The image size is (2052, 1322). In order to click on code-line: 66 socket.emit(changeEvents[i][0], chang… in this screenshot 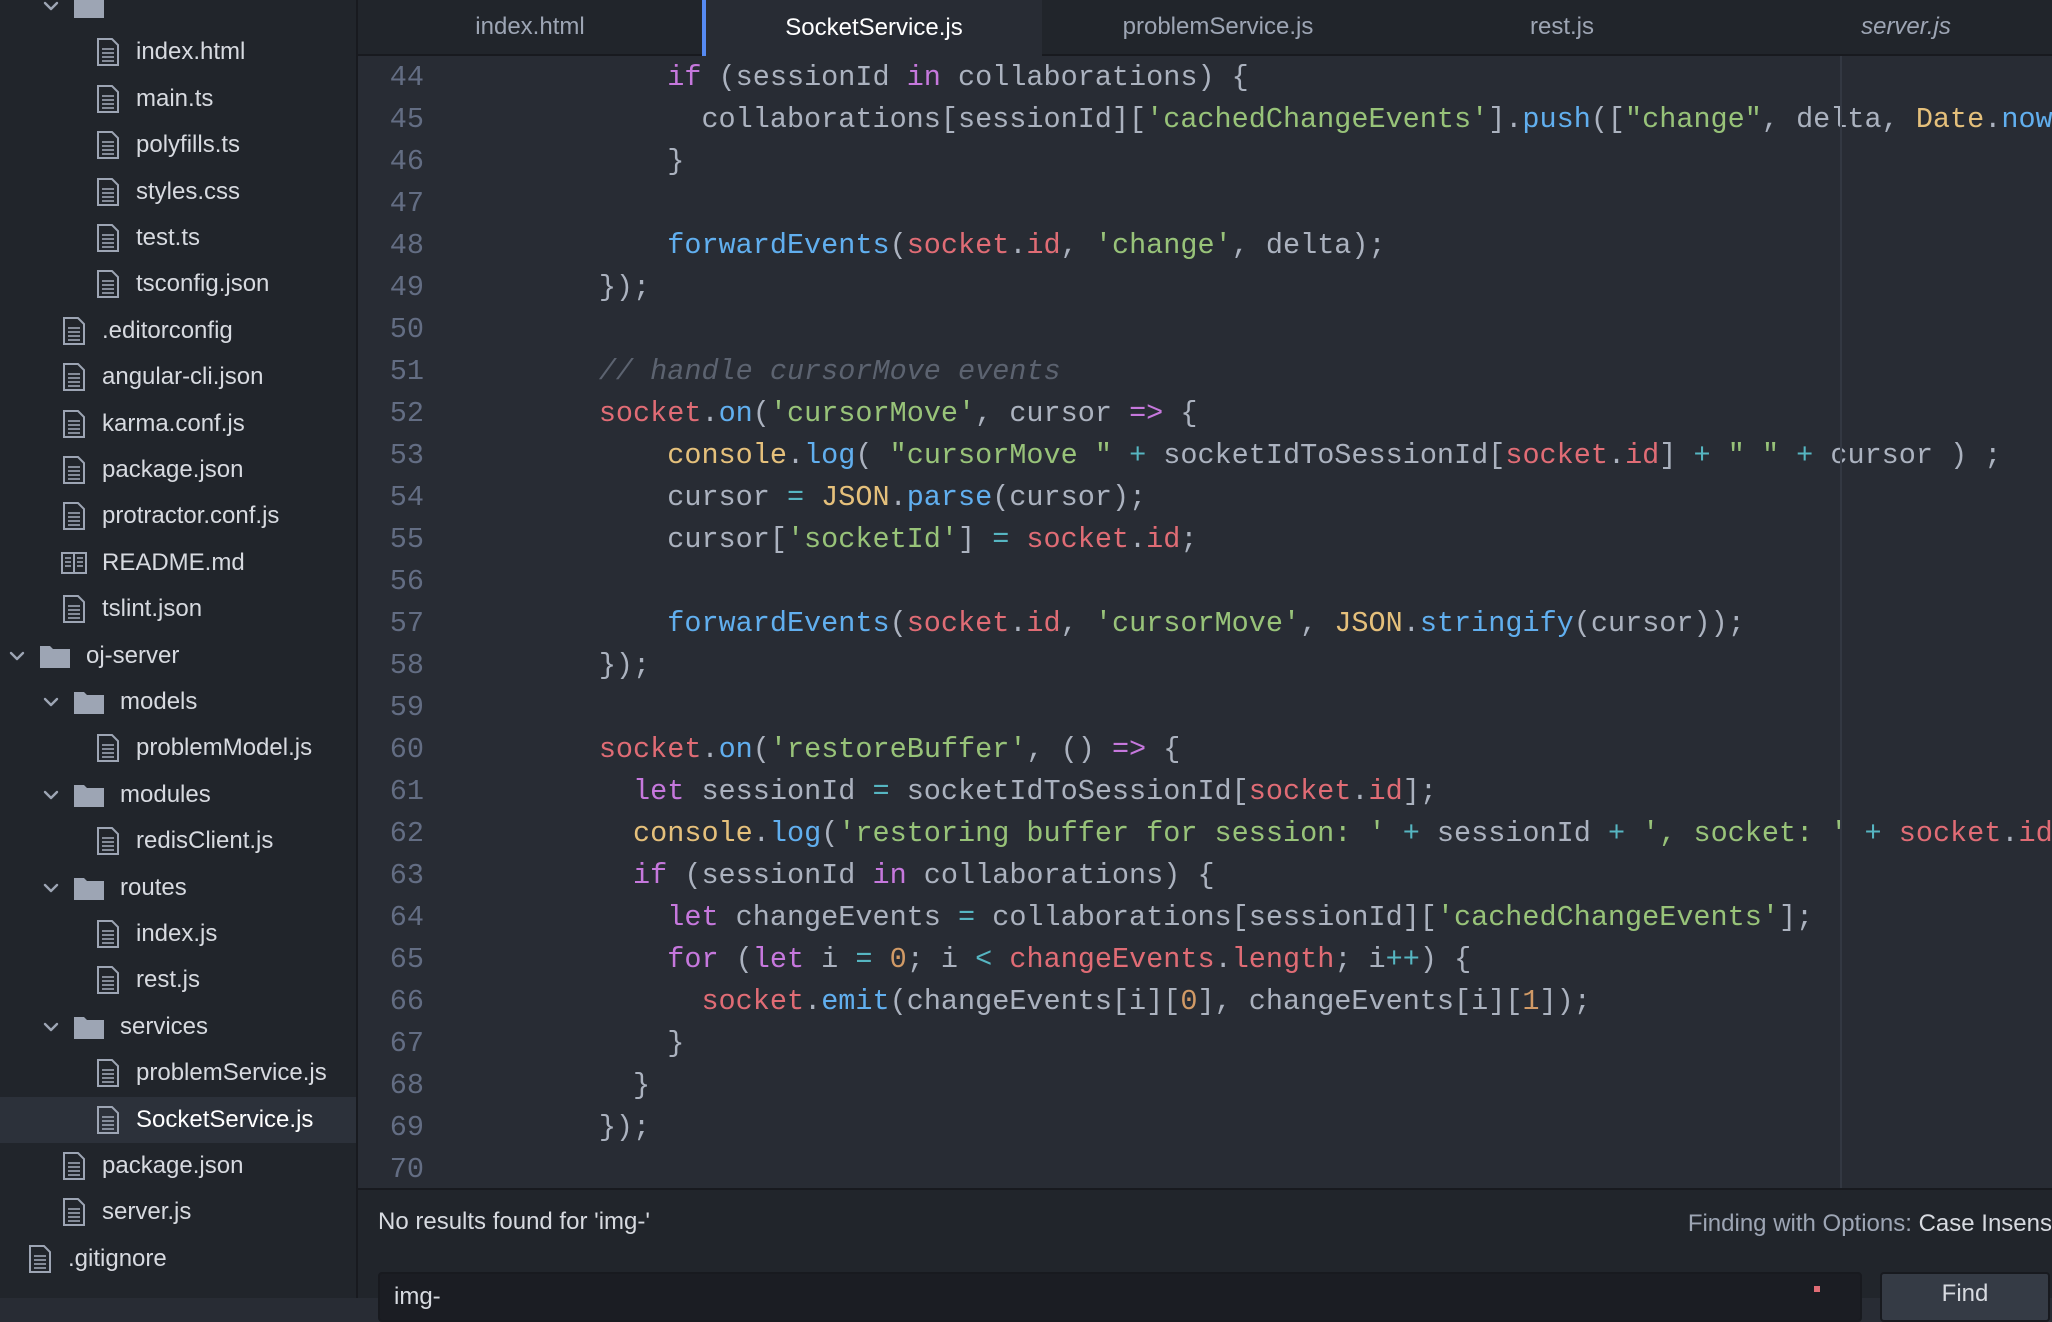, I will do `click(1205, 1002)`.